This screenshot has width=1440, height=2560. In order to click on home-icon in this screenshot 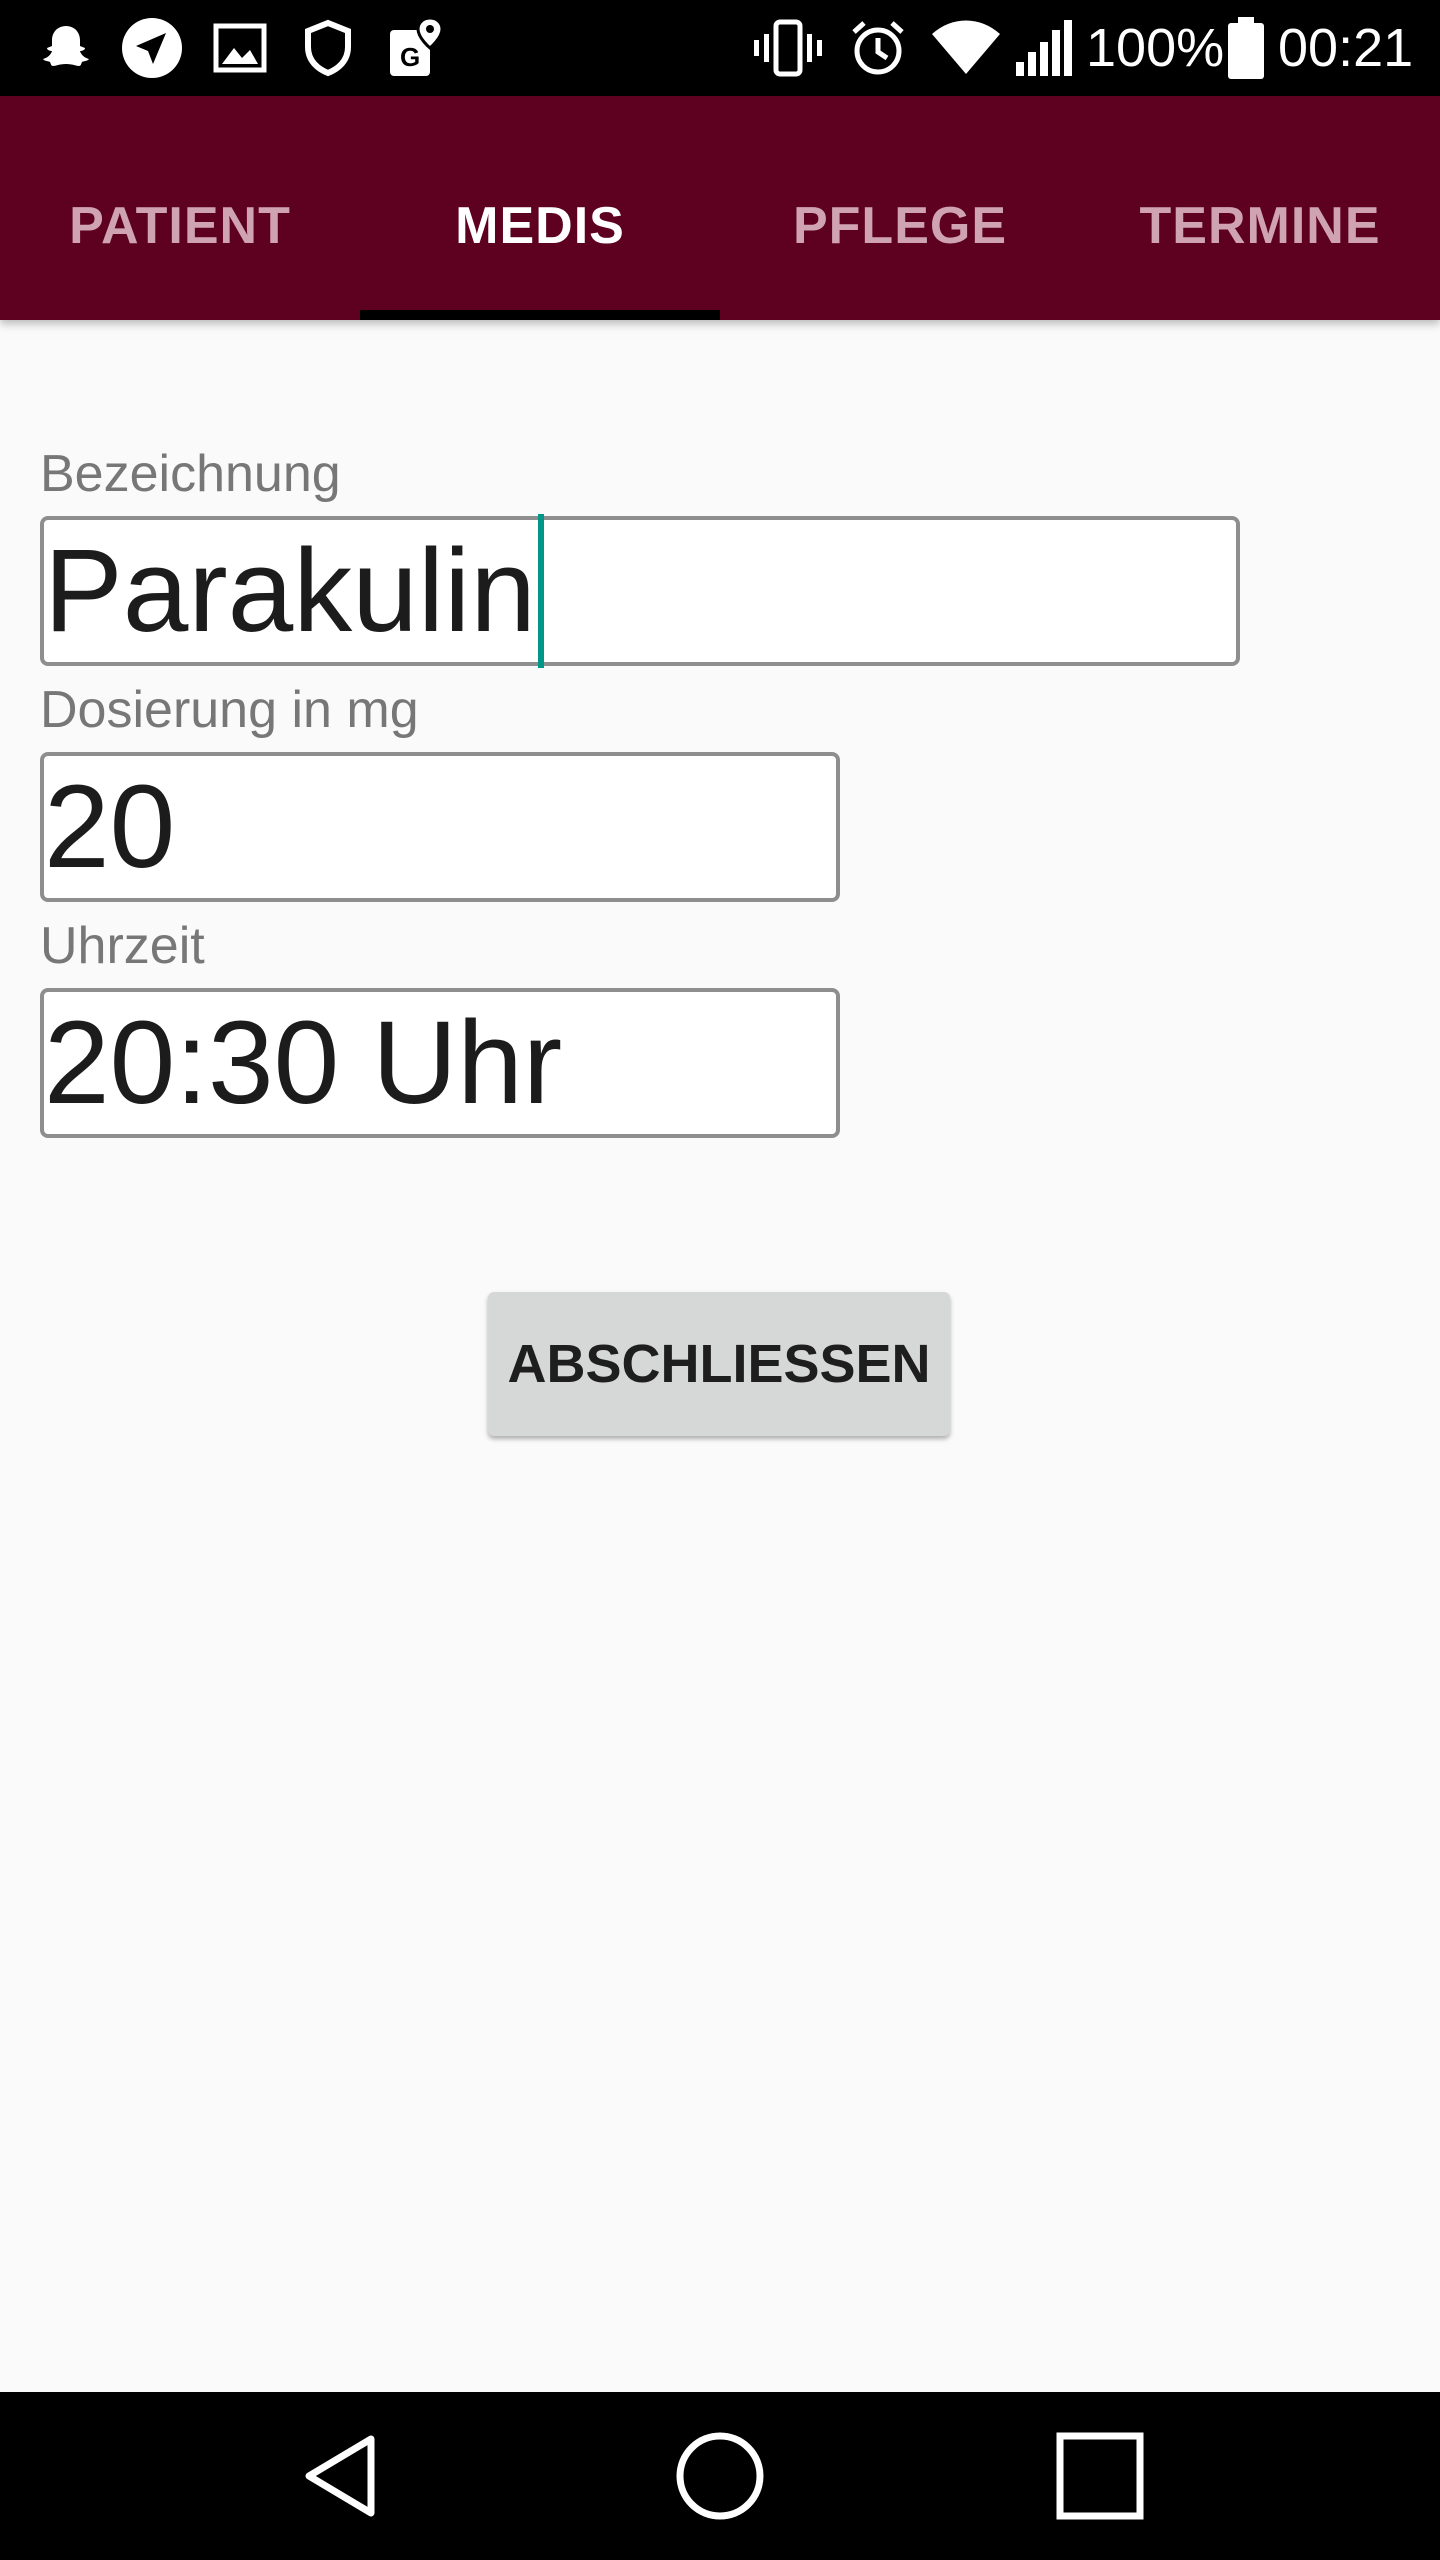, I will do `click(720, 2476)`.